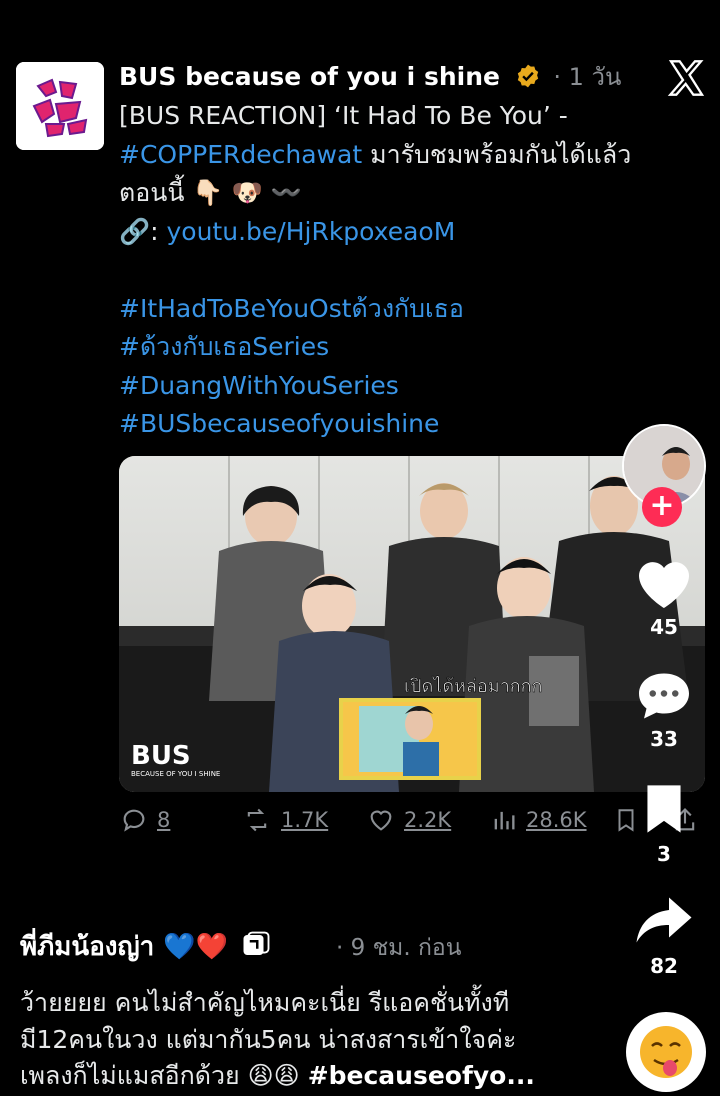 This screenshot has width=720, height=1096. I want to click on hashtag-duangwithyou: #DuangWithYouSeries, so click(409, 386).